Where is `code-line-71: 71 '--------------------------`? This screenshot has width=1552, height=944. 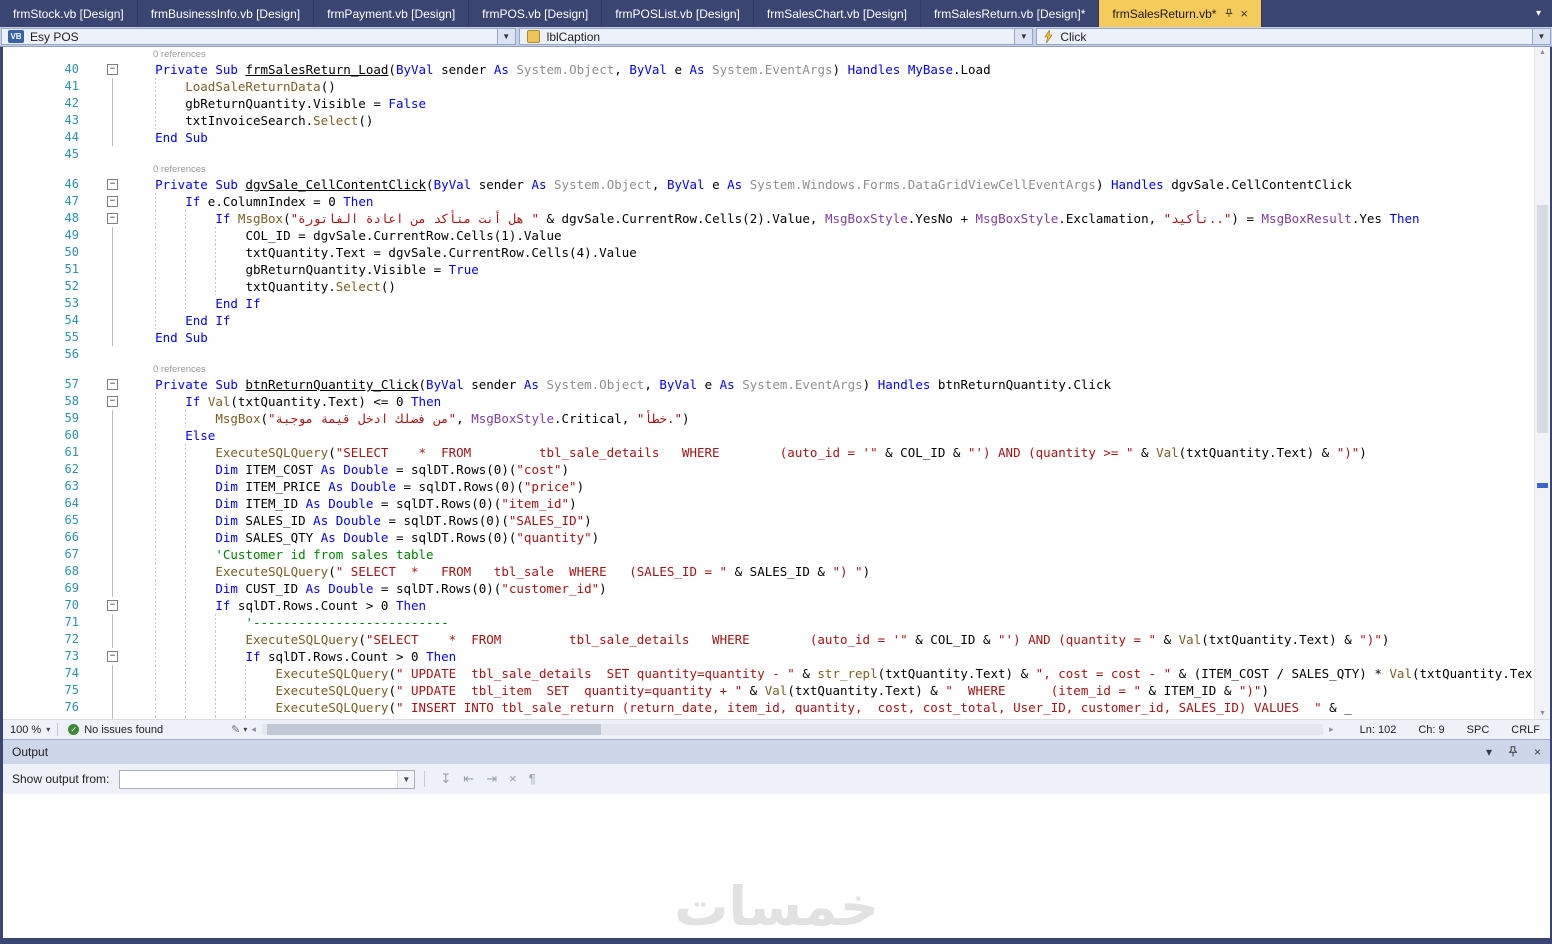
code-line-71: 71 '-------------------------- is located at coordinates (769, 622).